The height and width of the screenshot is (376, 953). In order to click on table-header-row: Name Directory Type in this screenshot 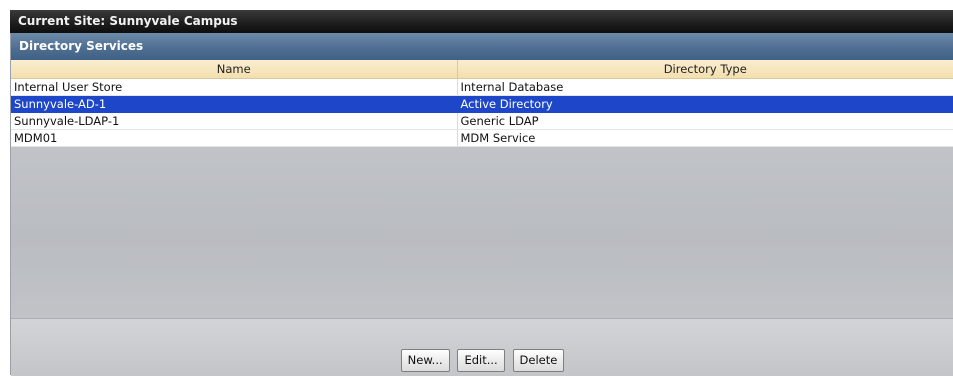, I will do `click(482, 69)`.